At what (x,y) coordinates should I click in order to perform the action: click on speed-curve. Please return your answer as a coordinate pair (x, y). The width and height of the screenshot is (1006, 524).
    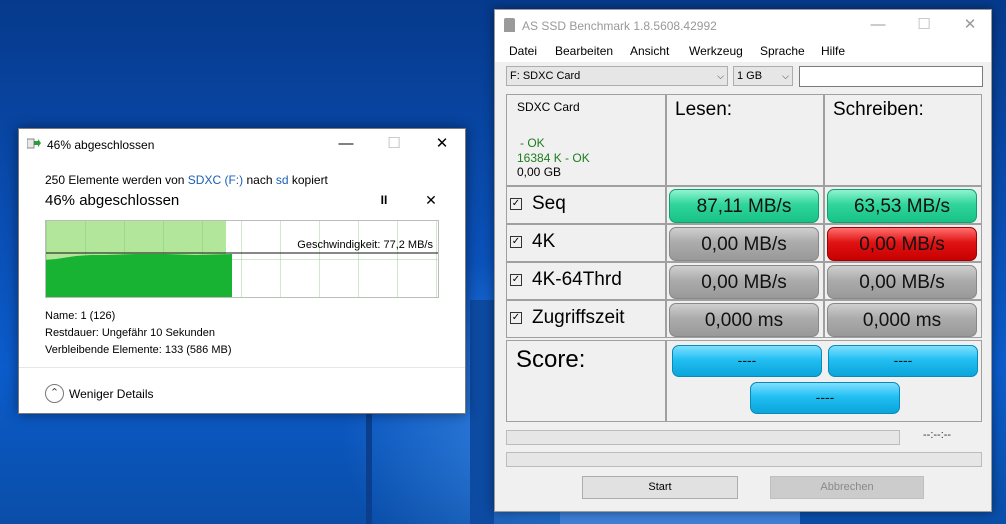
    Looking at the image, I should click on (242, 274).